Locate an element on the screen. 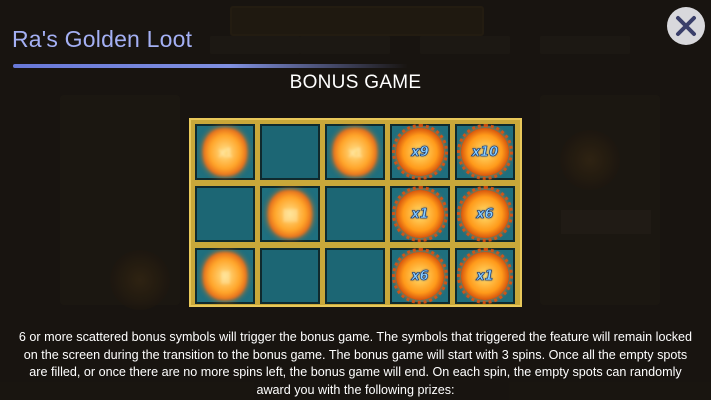 Image resolution: width=711 pixels, height=400 pixels. page-title: Ra's Golden Loot is located at coordinates (102, 39).